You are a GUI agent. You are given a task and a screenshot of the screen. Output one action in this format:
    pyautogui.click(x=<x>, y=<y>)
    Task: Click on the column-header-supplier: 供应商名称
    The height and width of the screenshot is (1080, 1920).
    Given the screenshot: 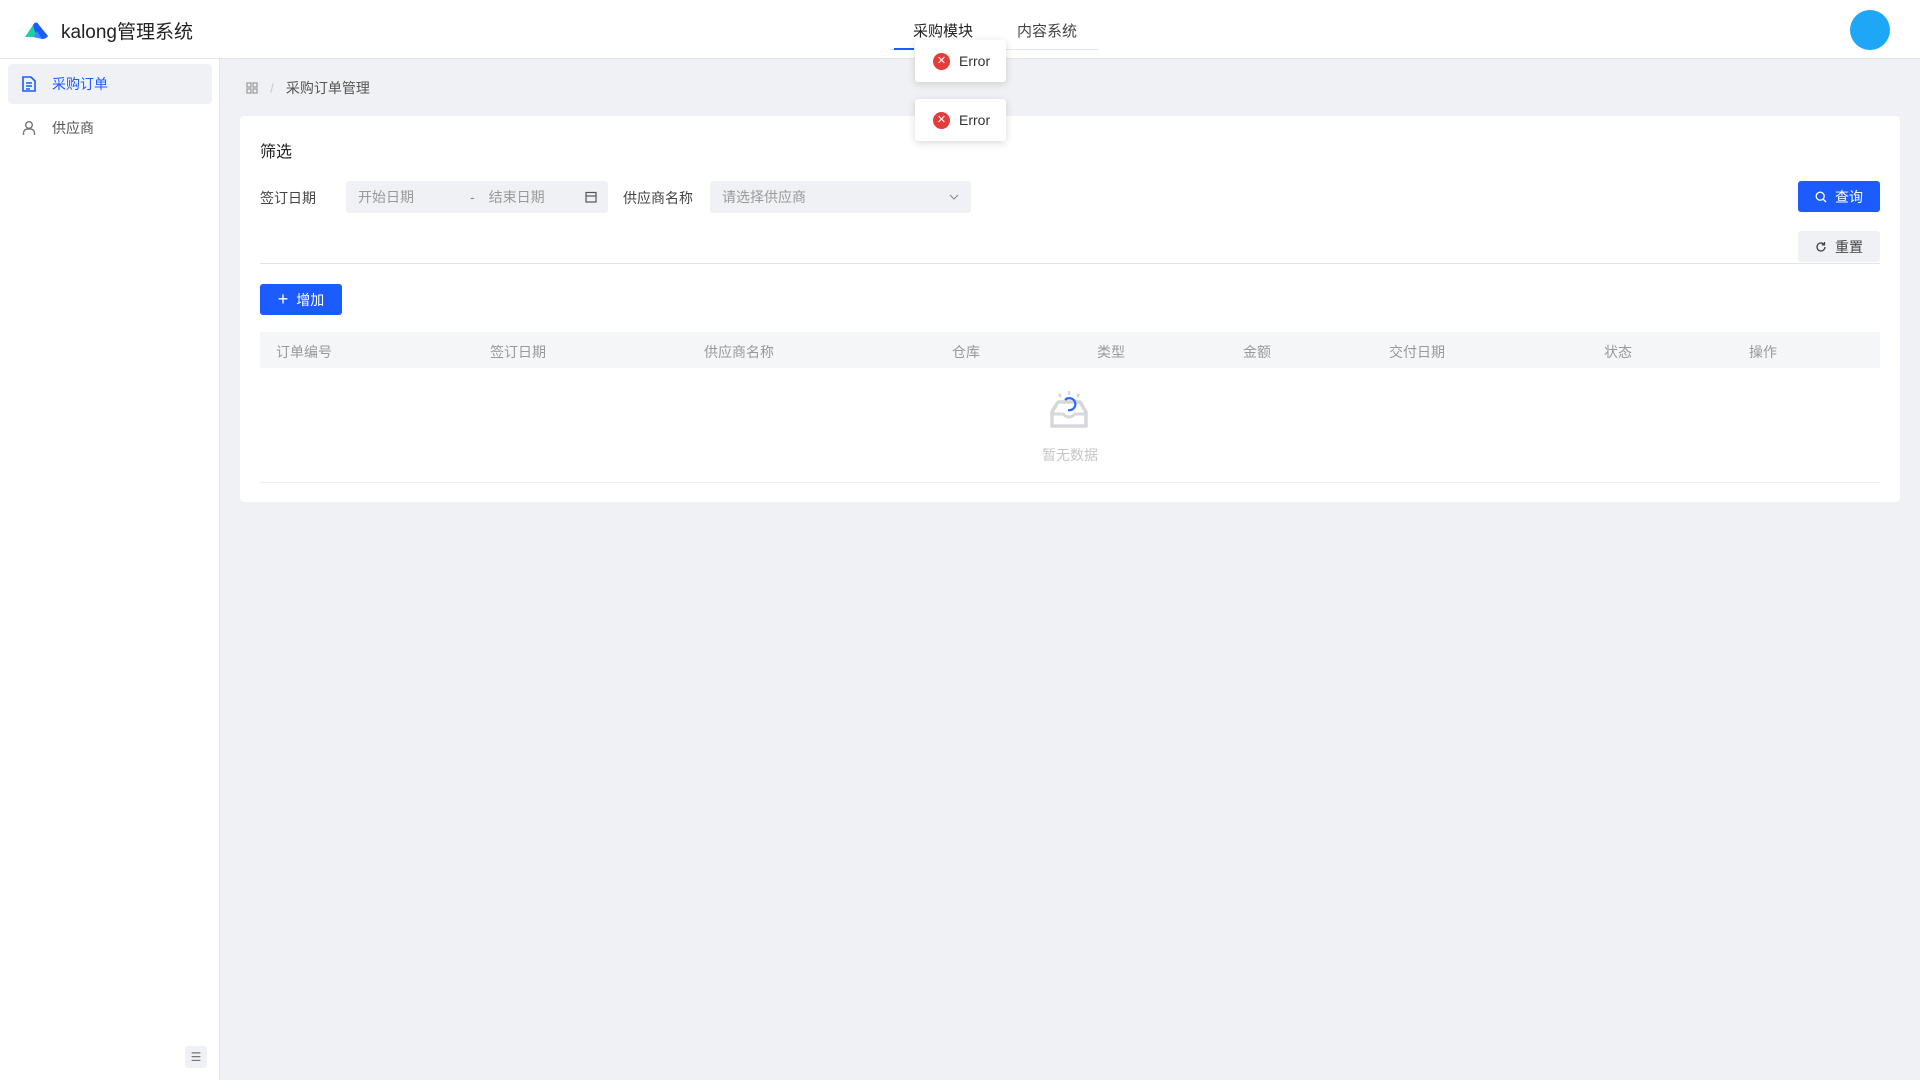 What is the action you would take?
    pyautogui.click(x=739, y=352)
    